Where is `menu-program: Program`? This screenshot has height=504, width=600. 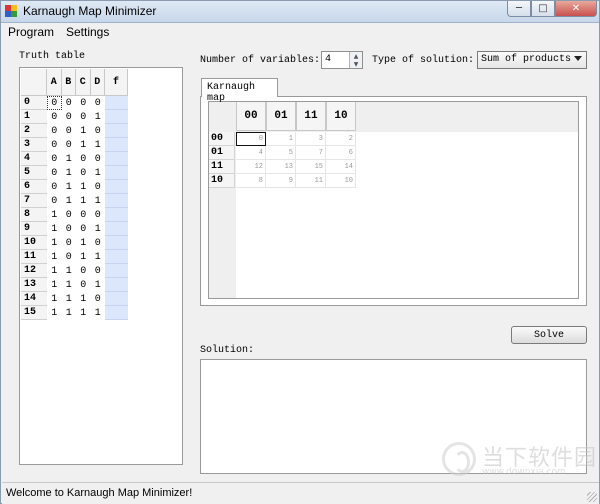 menu-program: Program is located at coordinates (31, 32).